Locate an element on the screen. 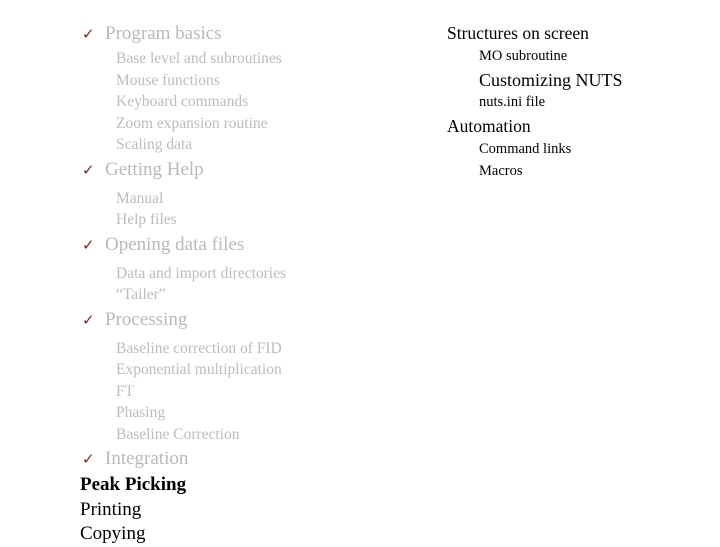  outline-subitem: Manual is located at coordinates (243, 199).